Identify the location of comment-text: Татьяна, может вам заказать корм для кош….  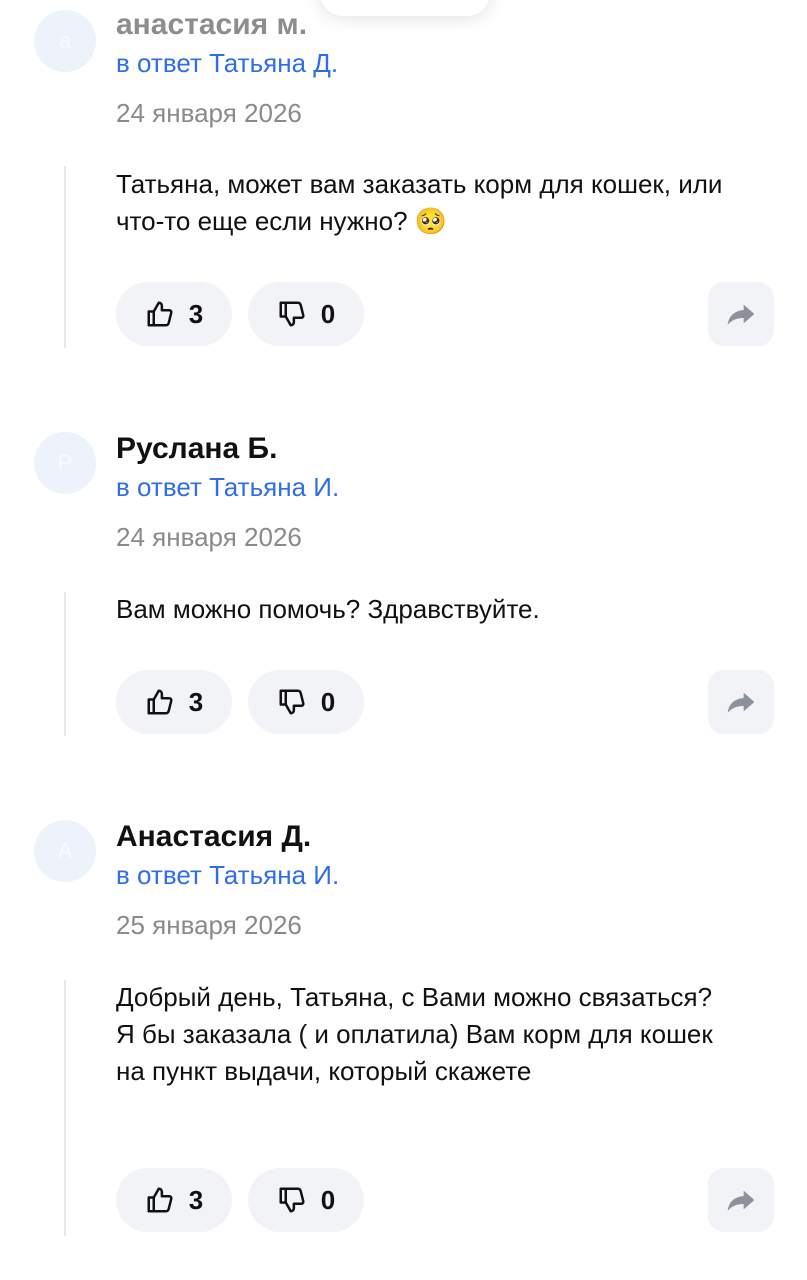
(436, 203).